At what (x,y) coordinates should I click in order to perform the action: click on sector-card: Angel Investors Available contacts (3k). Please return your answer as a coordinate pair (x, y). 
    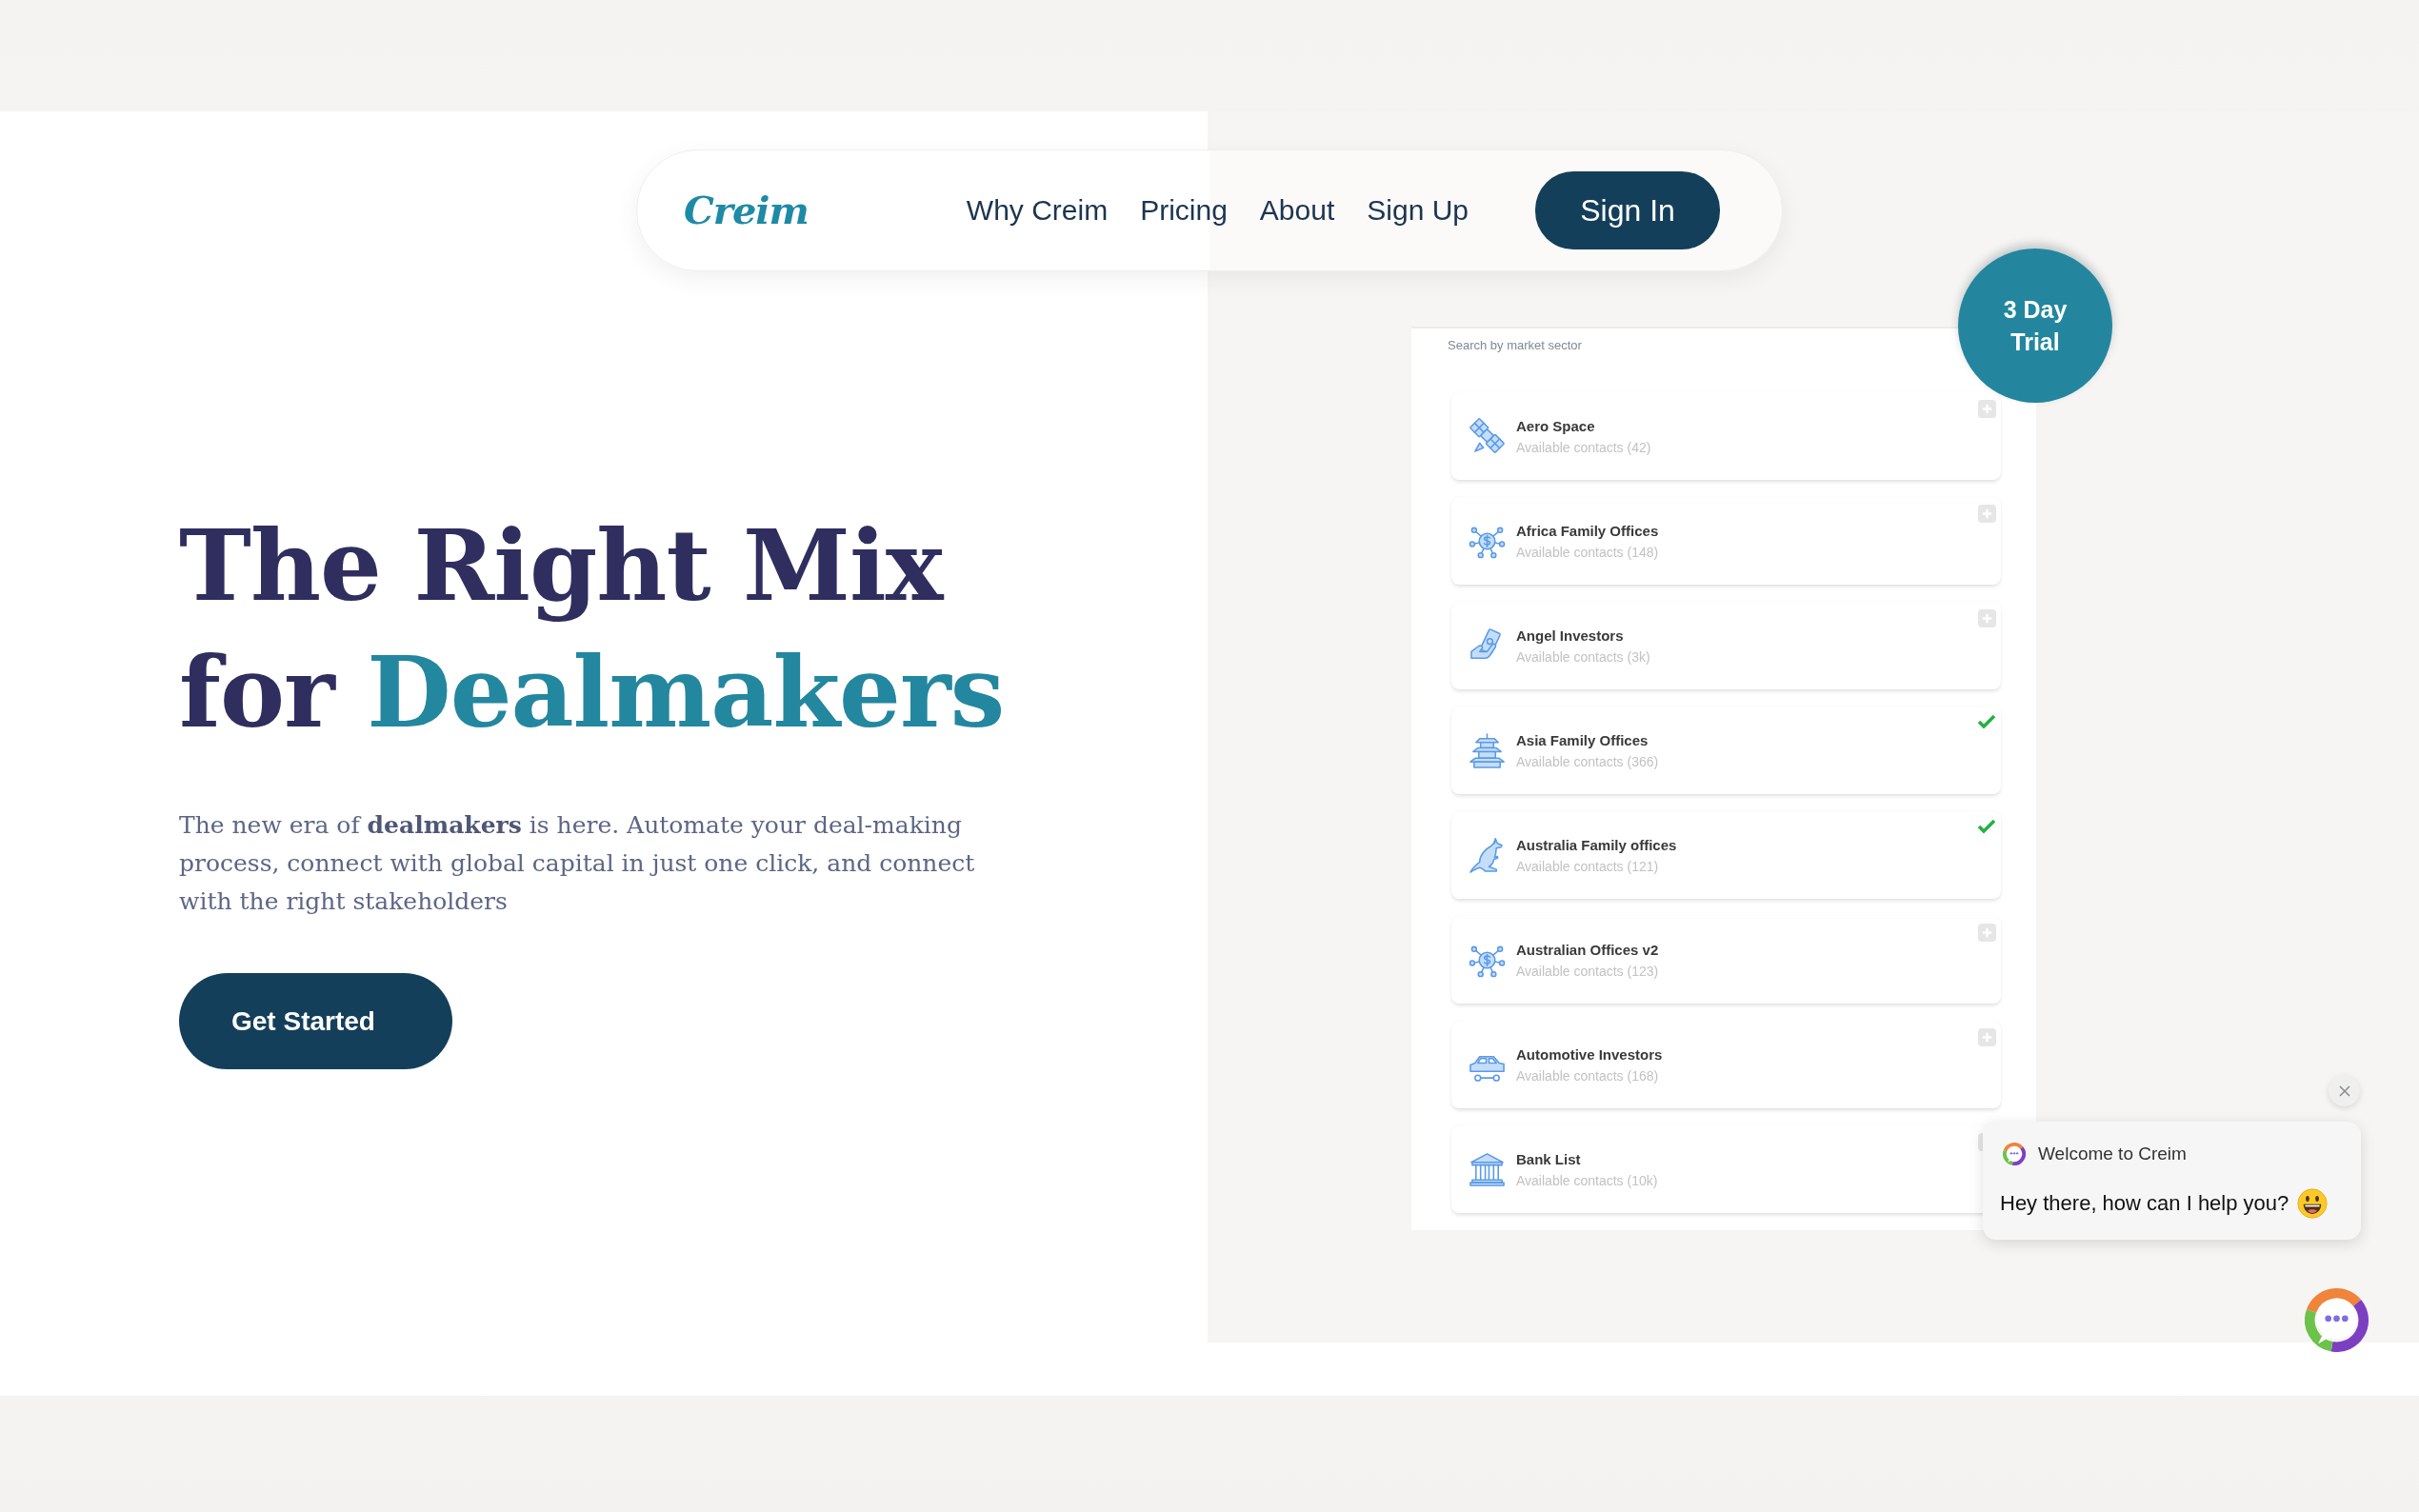
    Looking at the image, I should click on (1726, 645).